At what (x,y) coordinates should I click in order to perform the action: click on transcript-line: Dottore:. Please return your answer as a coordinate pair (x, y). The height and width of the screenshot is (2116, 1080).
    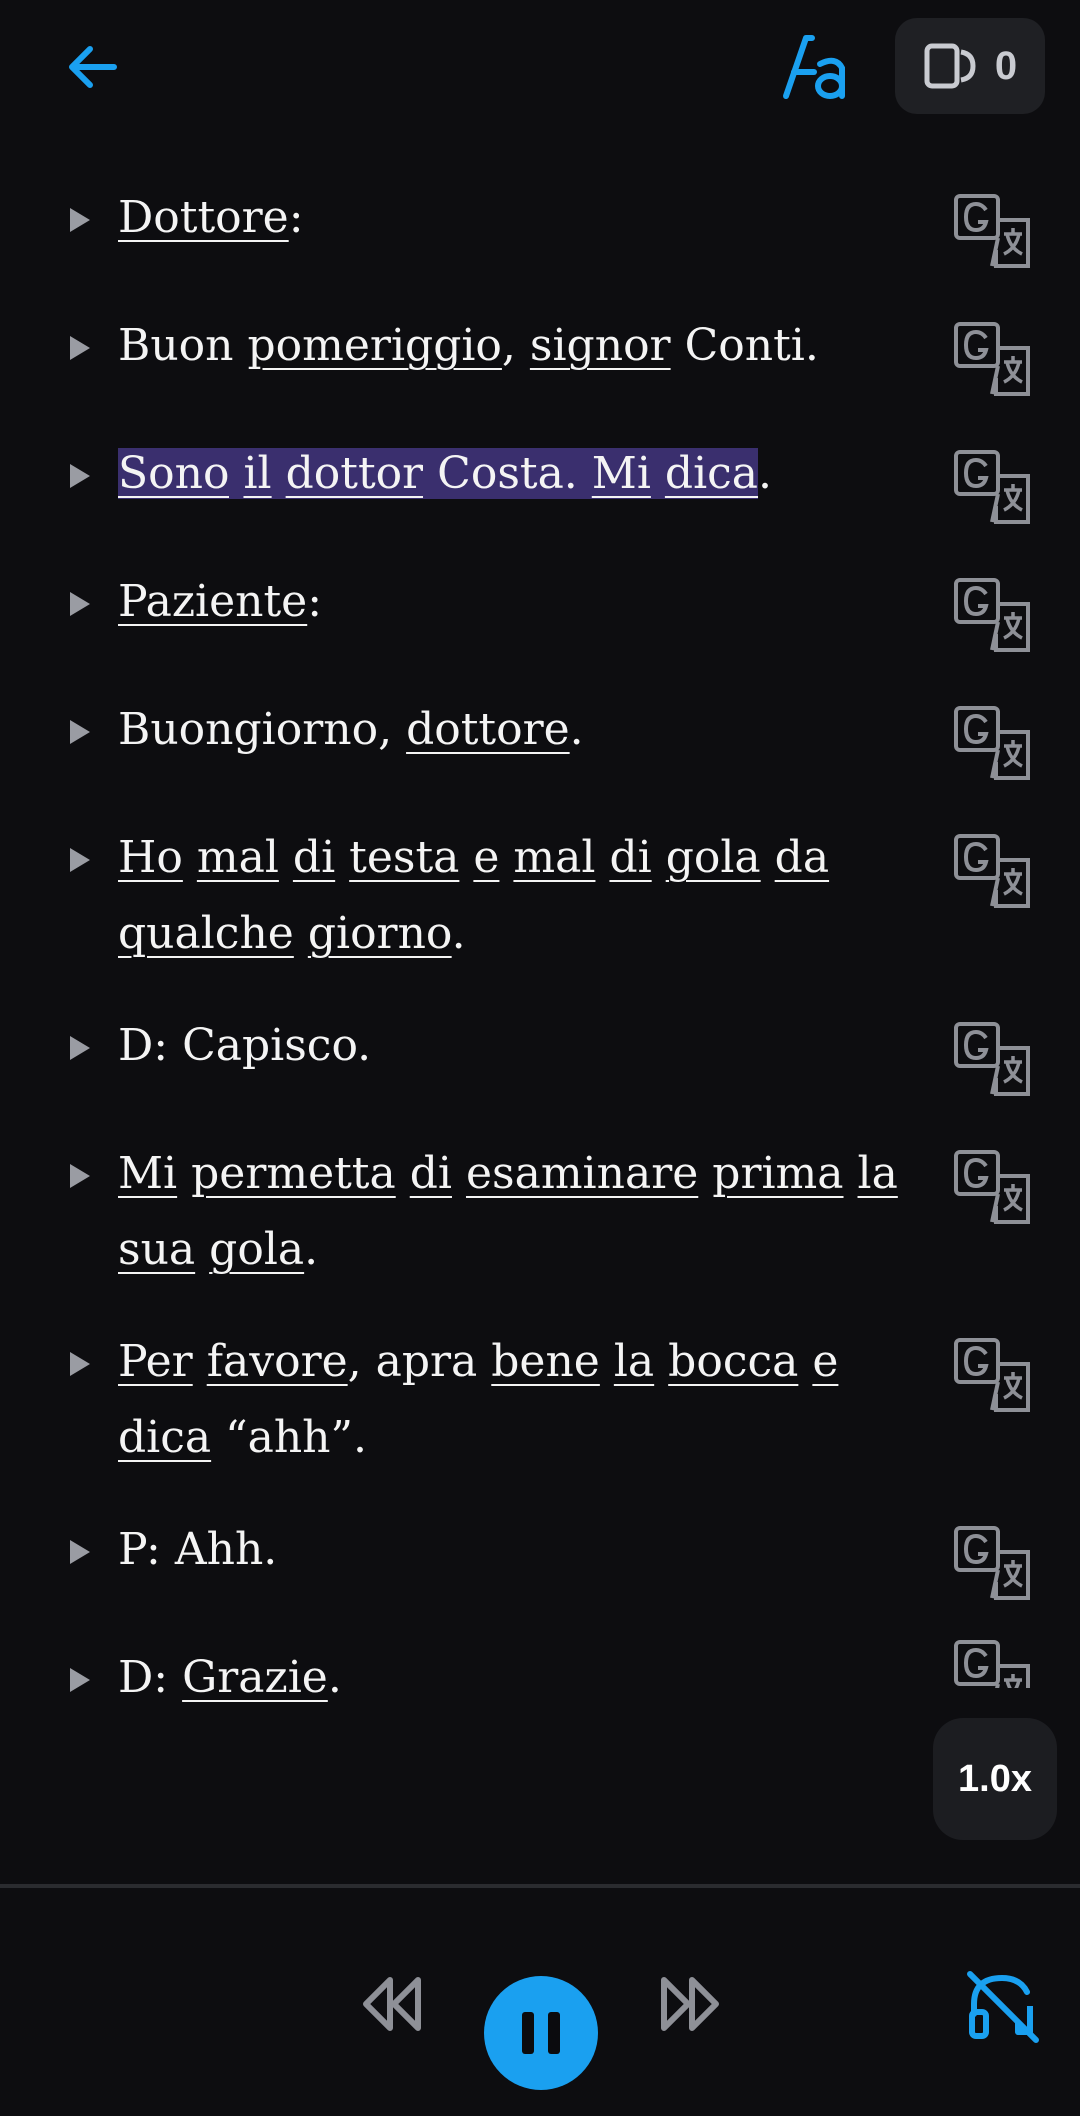
    Looking at the image, I should click on (540, 244).